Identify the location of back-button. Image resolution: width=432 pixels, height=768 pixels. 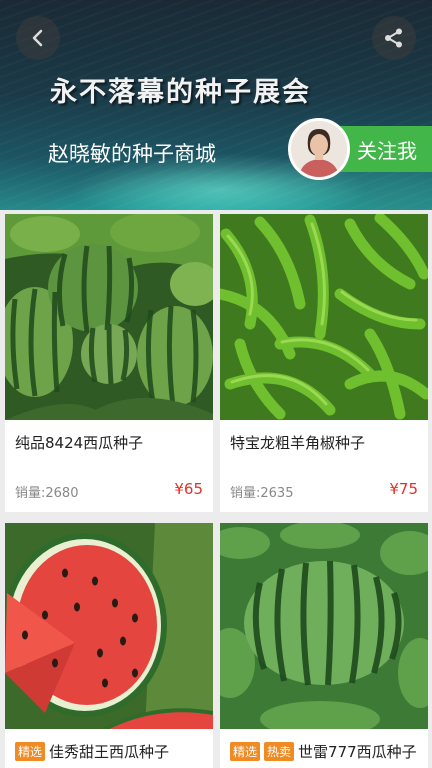
(38, 38).